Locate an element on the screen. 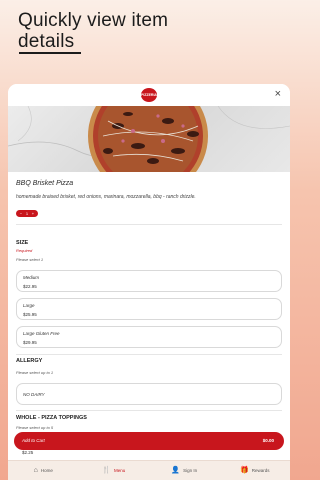 This screenshot has height=480, width=320. tab-label: Rewards is located at coordinates (260, 470).